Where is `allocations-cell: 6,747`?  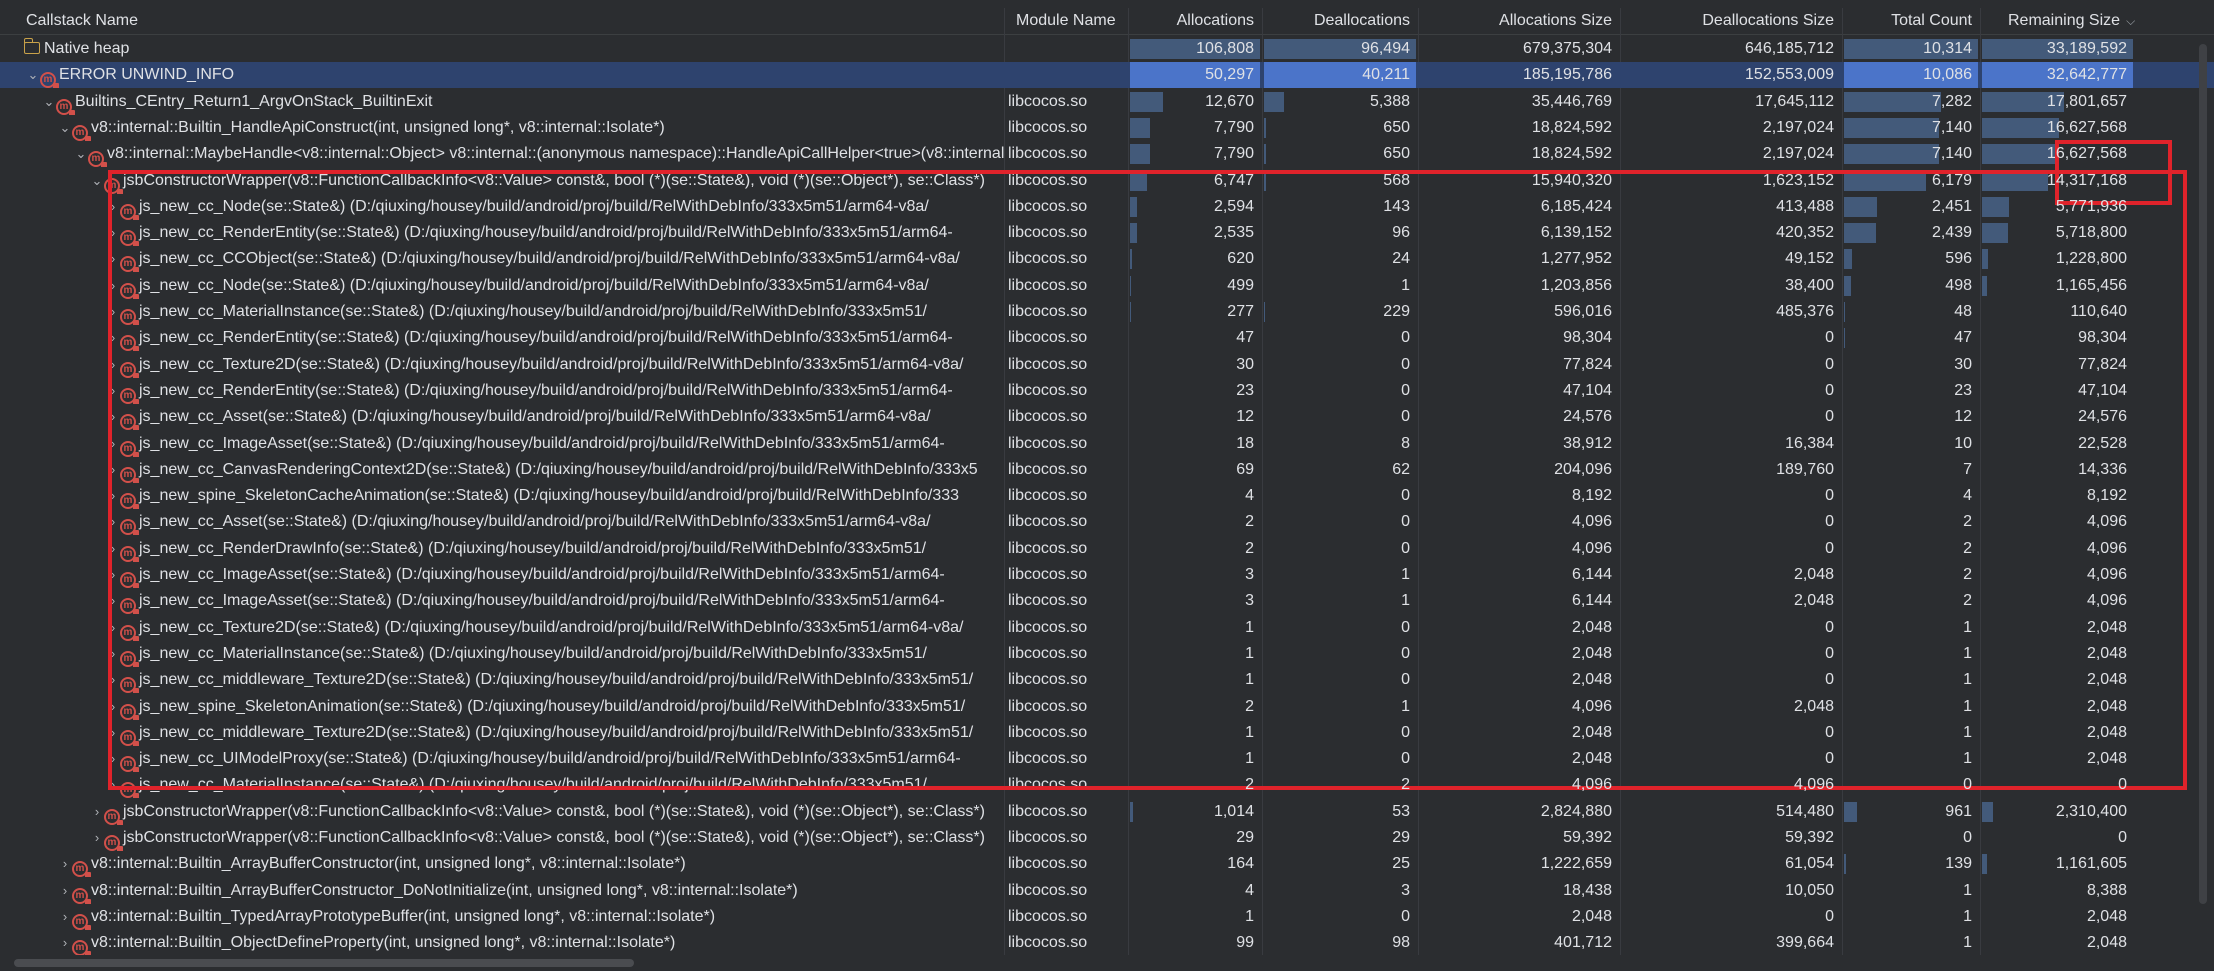
allocations-cell: 6,747 is located at coordinates (1195, 181).